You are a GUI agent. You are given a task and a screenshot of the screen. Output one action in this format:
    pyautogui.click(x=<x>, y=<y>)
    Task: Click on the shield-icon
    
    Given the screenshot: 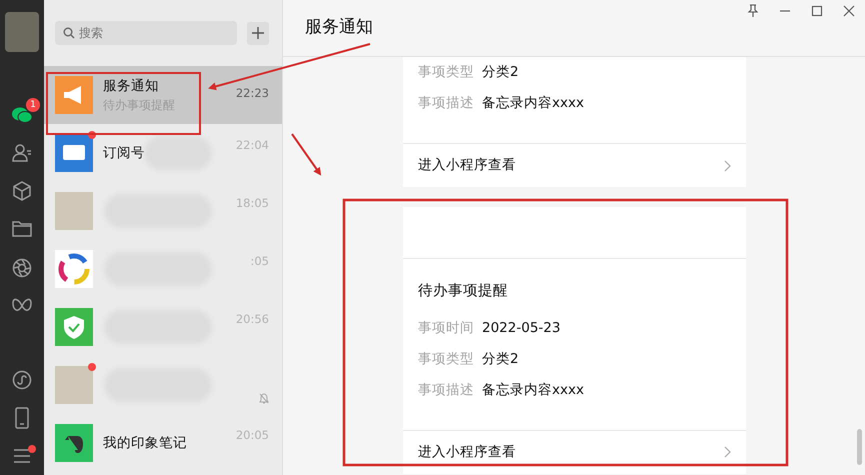 What is the action you would take?
    pyautogui.click(x=74, y=327)
    